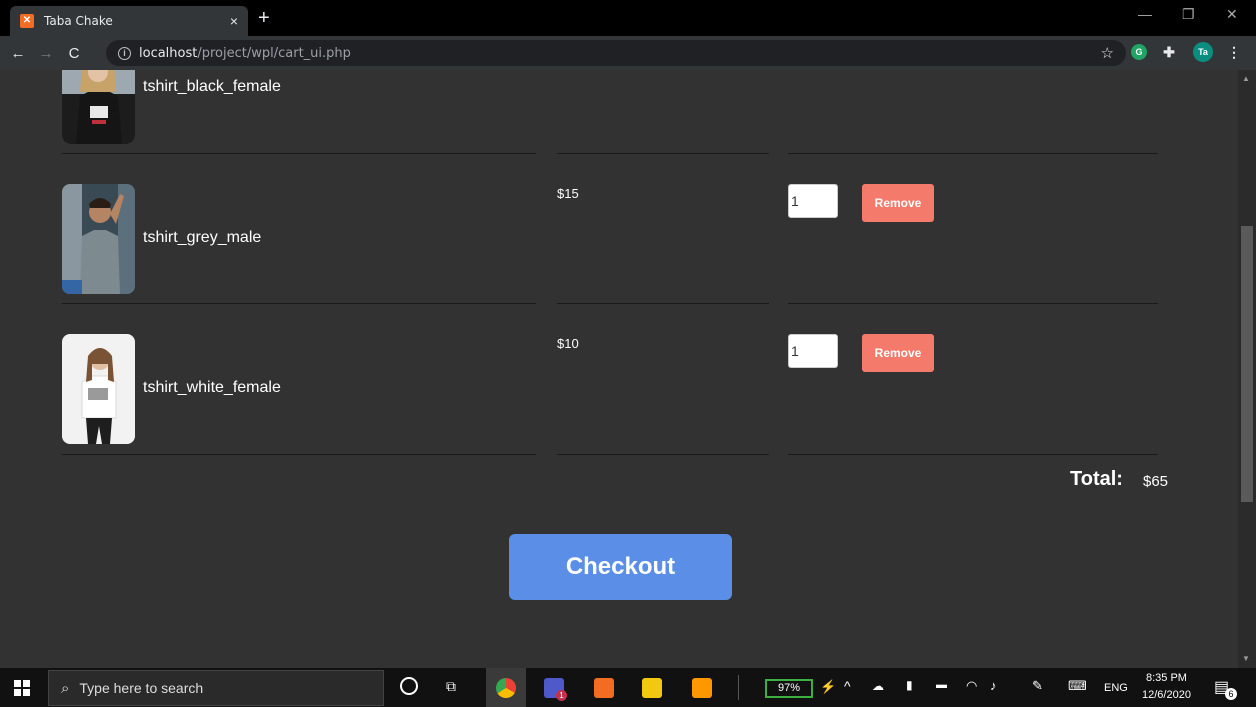 The width and height of the screenshot is (1256, 707). What do you see at coordinates (234, 21) in the screenshot?
I see `tab-close-icon: ×` at bounding box center [234, 21].